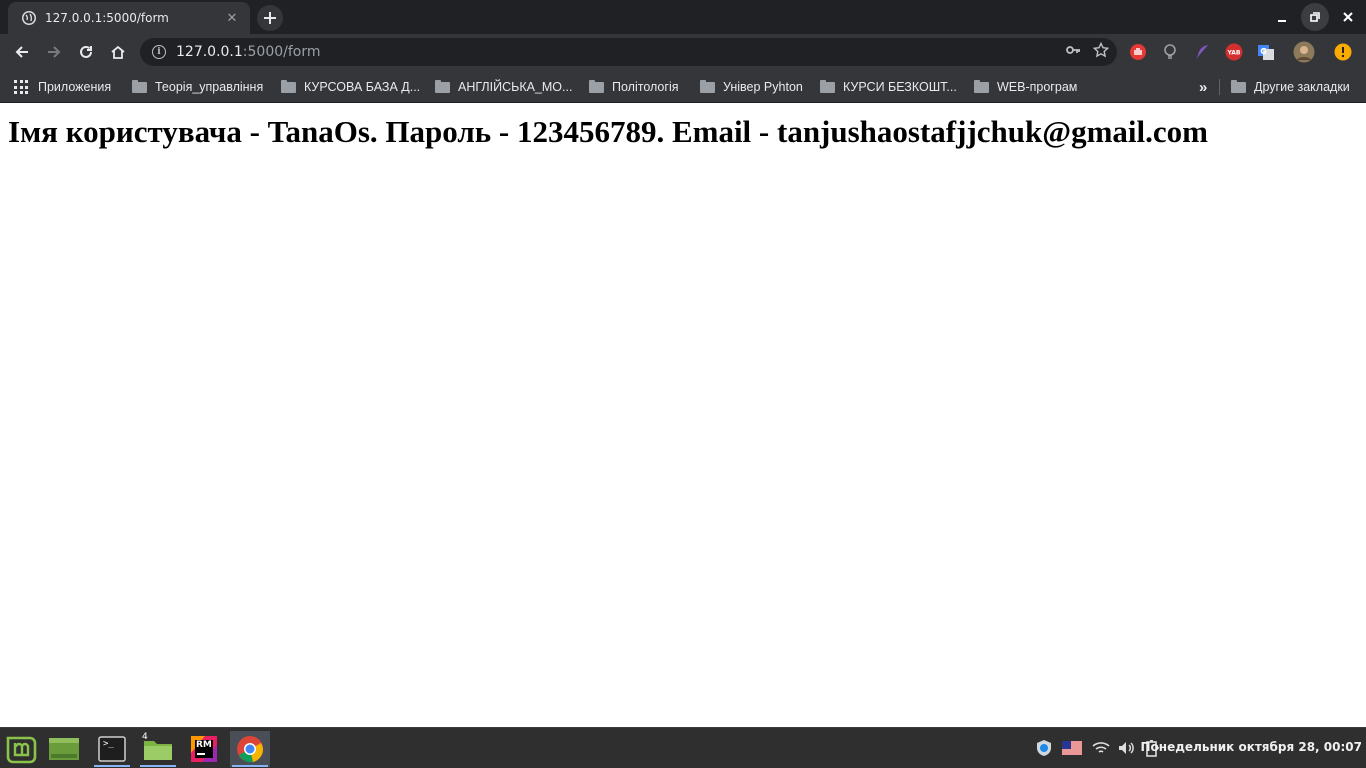 The width and height of the screenshot is (1366, 768). I want to click on restore-button, so click(1315, 17).